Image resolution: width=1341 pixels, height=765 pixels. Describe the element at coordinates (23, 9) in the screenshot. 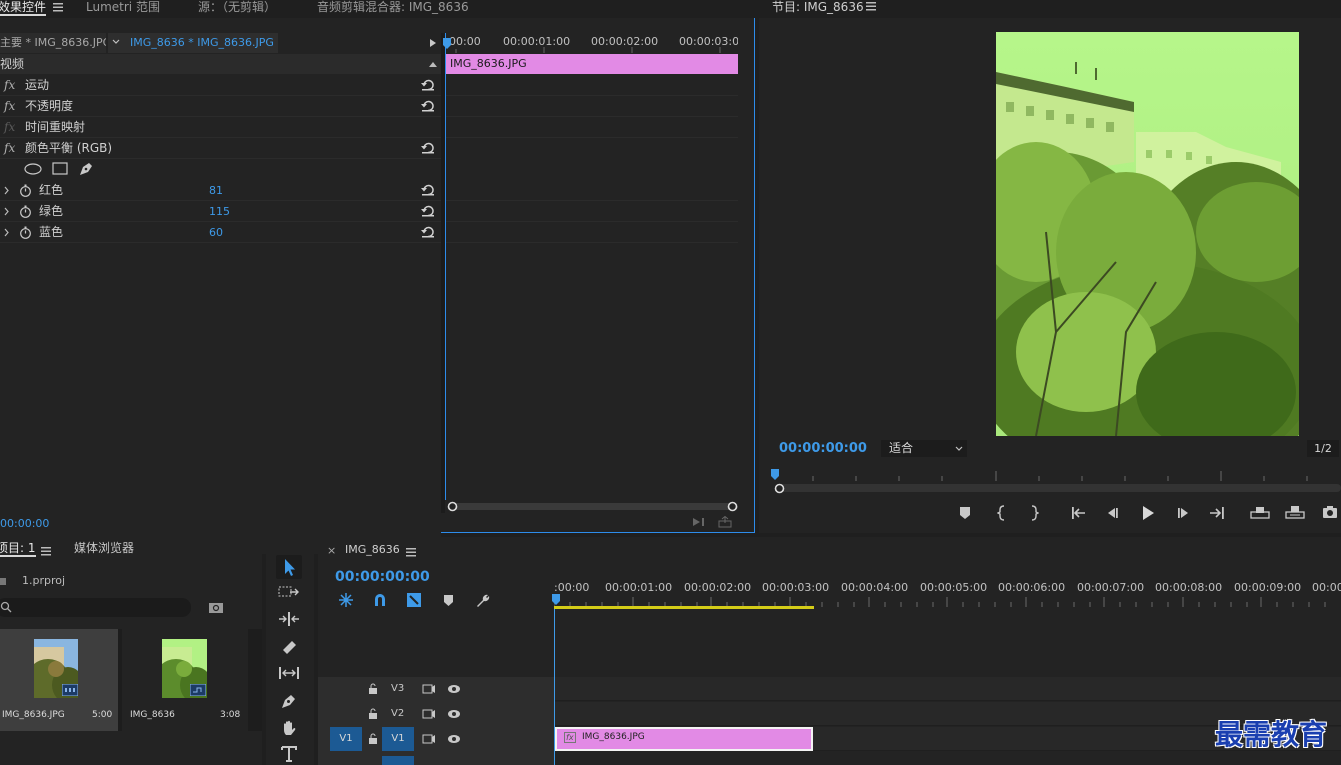

I see `tab-effect-controls: 效果控件` at that location.